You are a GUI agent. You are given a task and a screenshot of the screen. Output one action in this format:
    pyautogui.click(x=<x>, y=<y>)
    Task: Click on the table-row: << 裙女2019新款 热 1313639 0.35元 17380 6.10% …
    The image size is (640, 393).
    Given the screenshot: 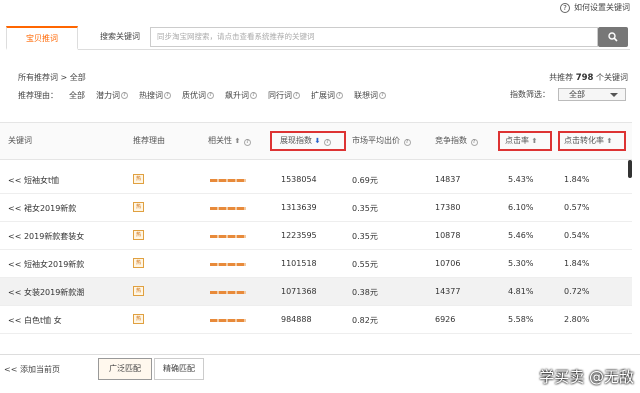 What is the action you would take?
    pyautogui.click(x=316, y=208)
    